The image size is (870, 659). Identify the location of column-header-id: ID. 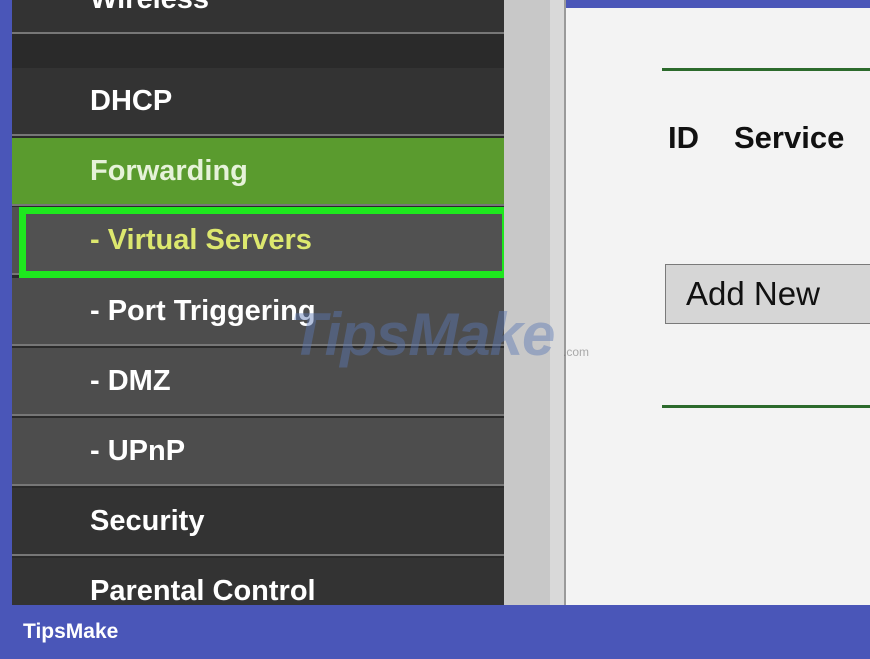
(683, 137).